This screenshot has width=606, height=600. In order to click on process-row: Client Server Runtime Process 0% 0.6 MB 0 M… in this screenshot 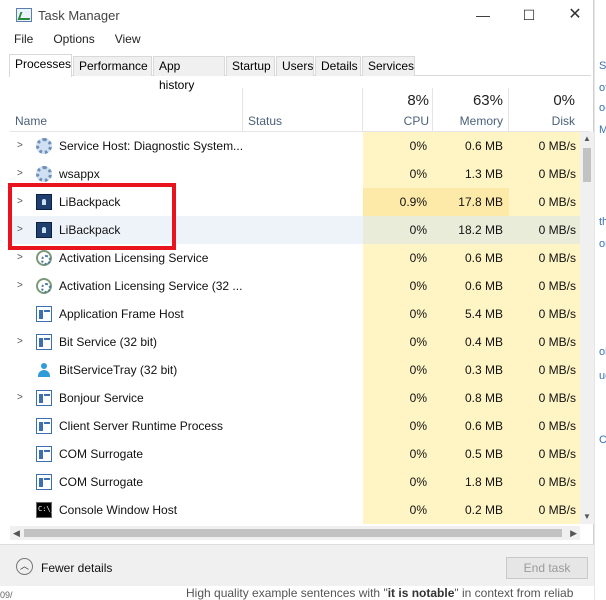, I will do `click(295, 426)`.